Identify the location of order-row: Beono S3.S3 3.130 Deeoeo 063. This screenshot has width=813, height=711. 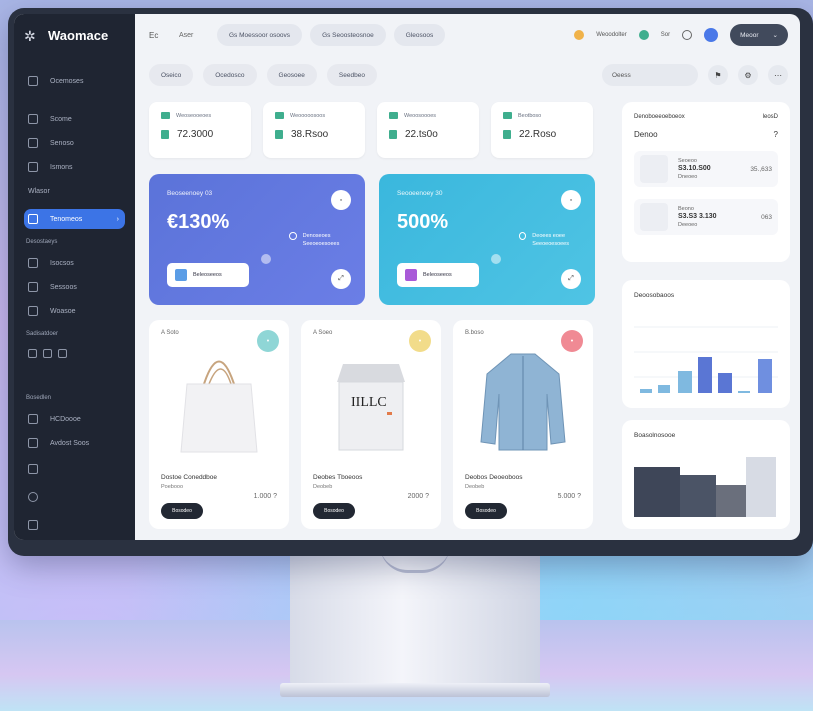
(706, 217).